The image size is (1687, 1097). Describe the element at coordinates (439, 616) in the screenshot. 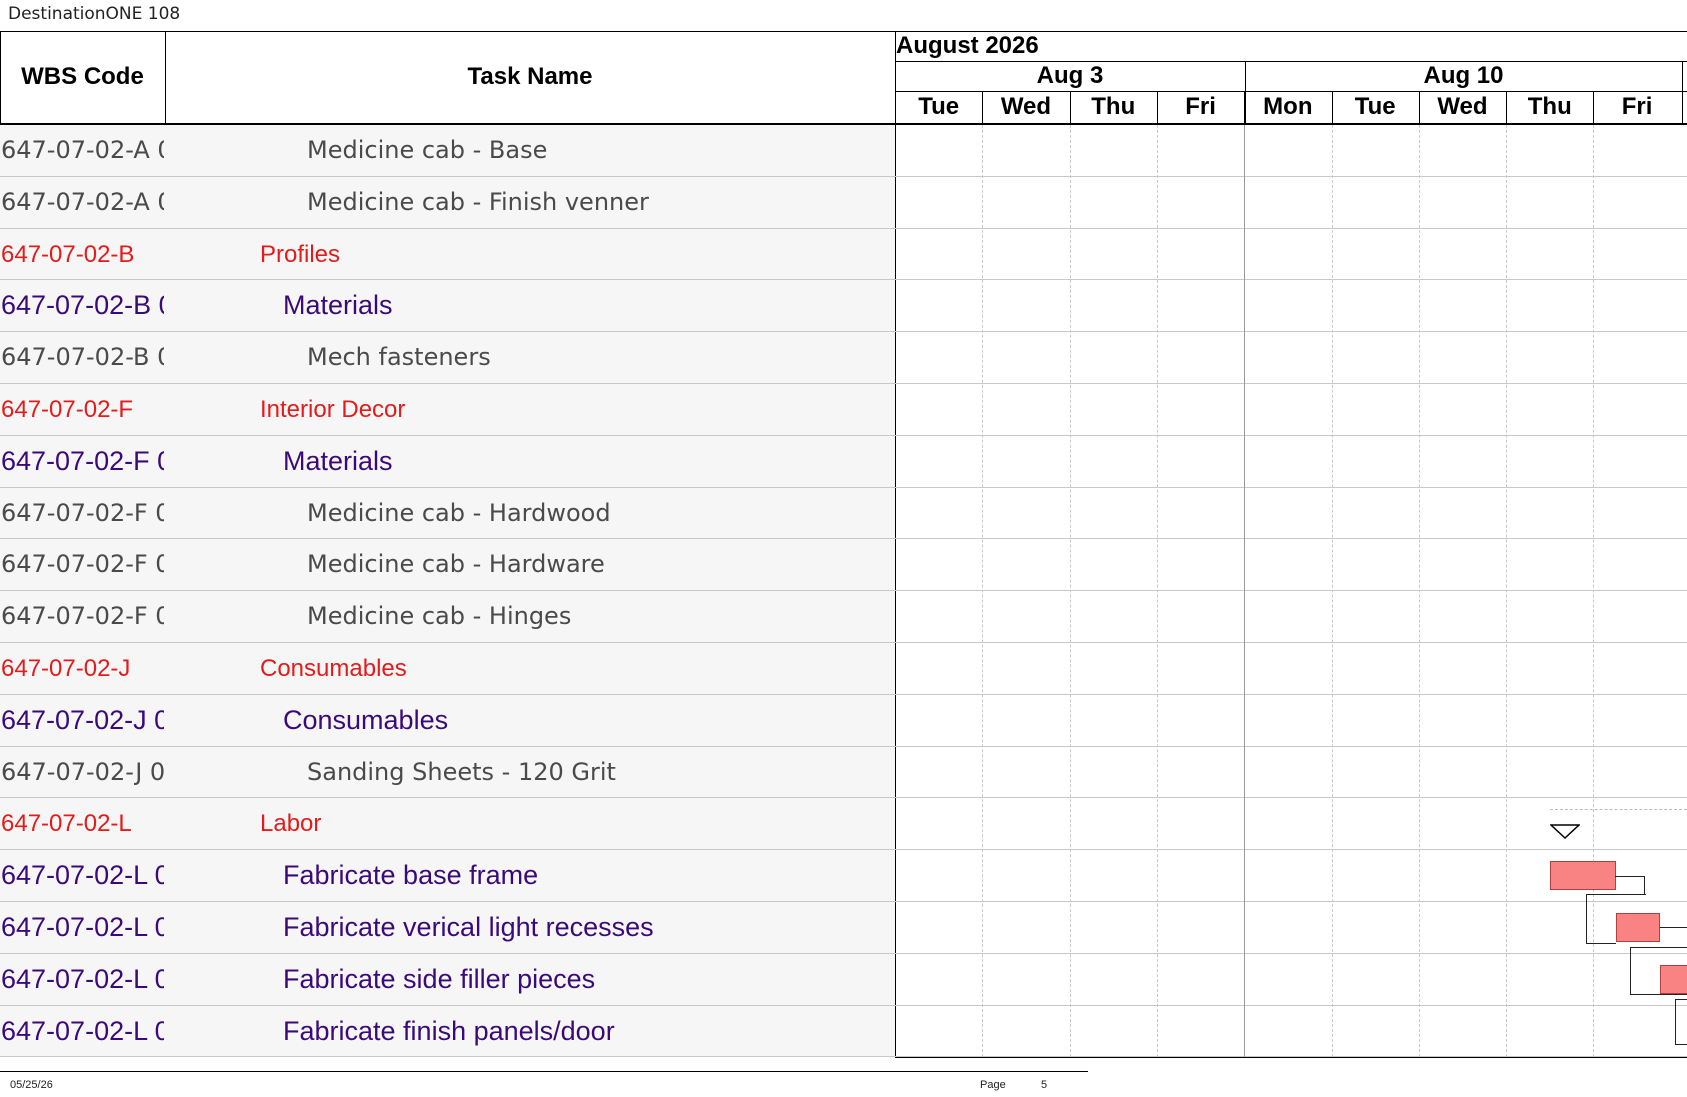

I see `task-name-cell: Medicine cab - Hinges` at that location.